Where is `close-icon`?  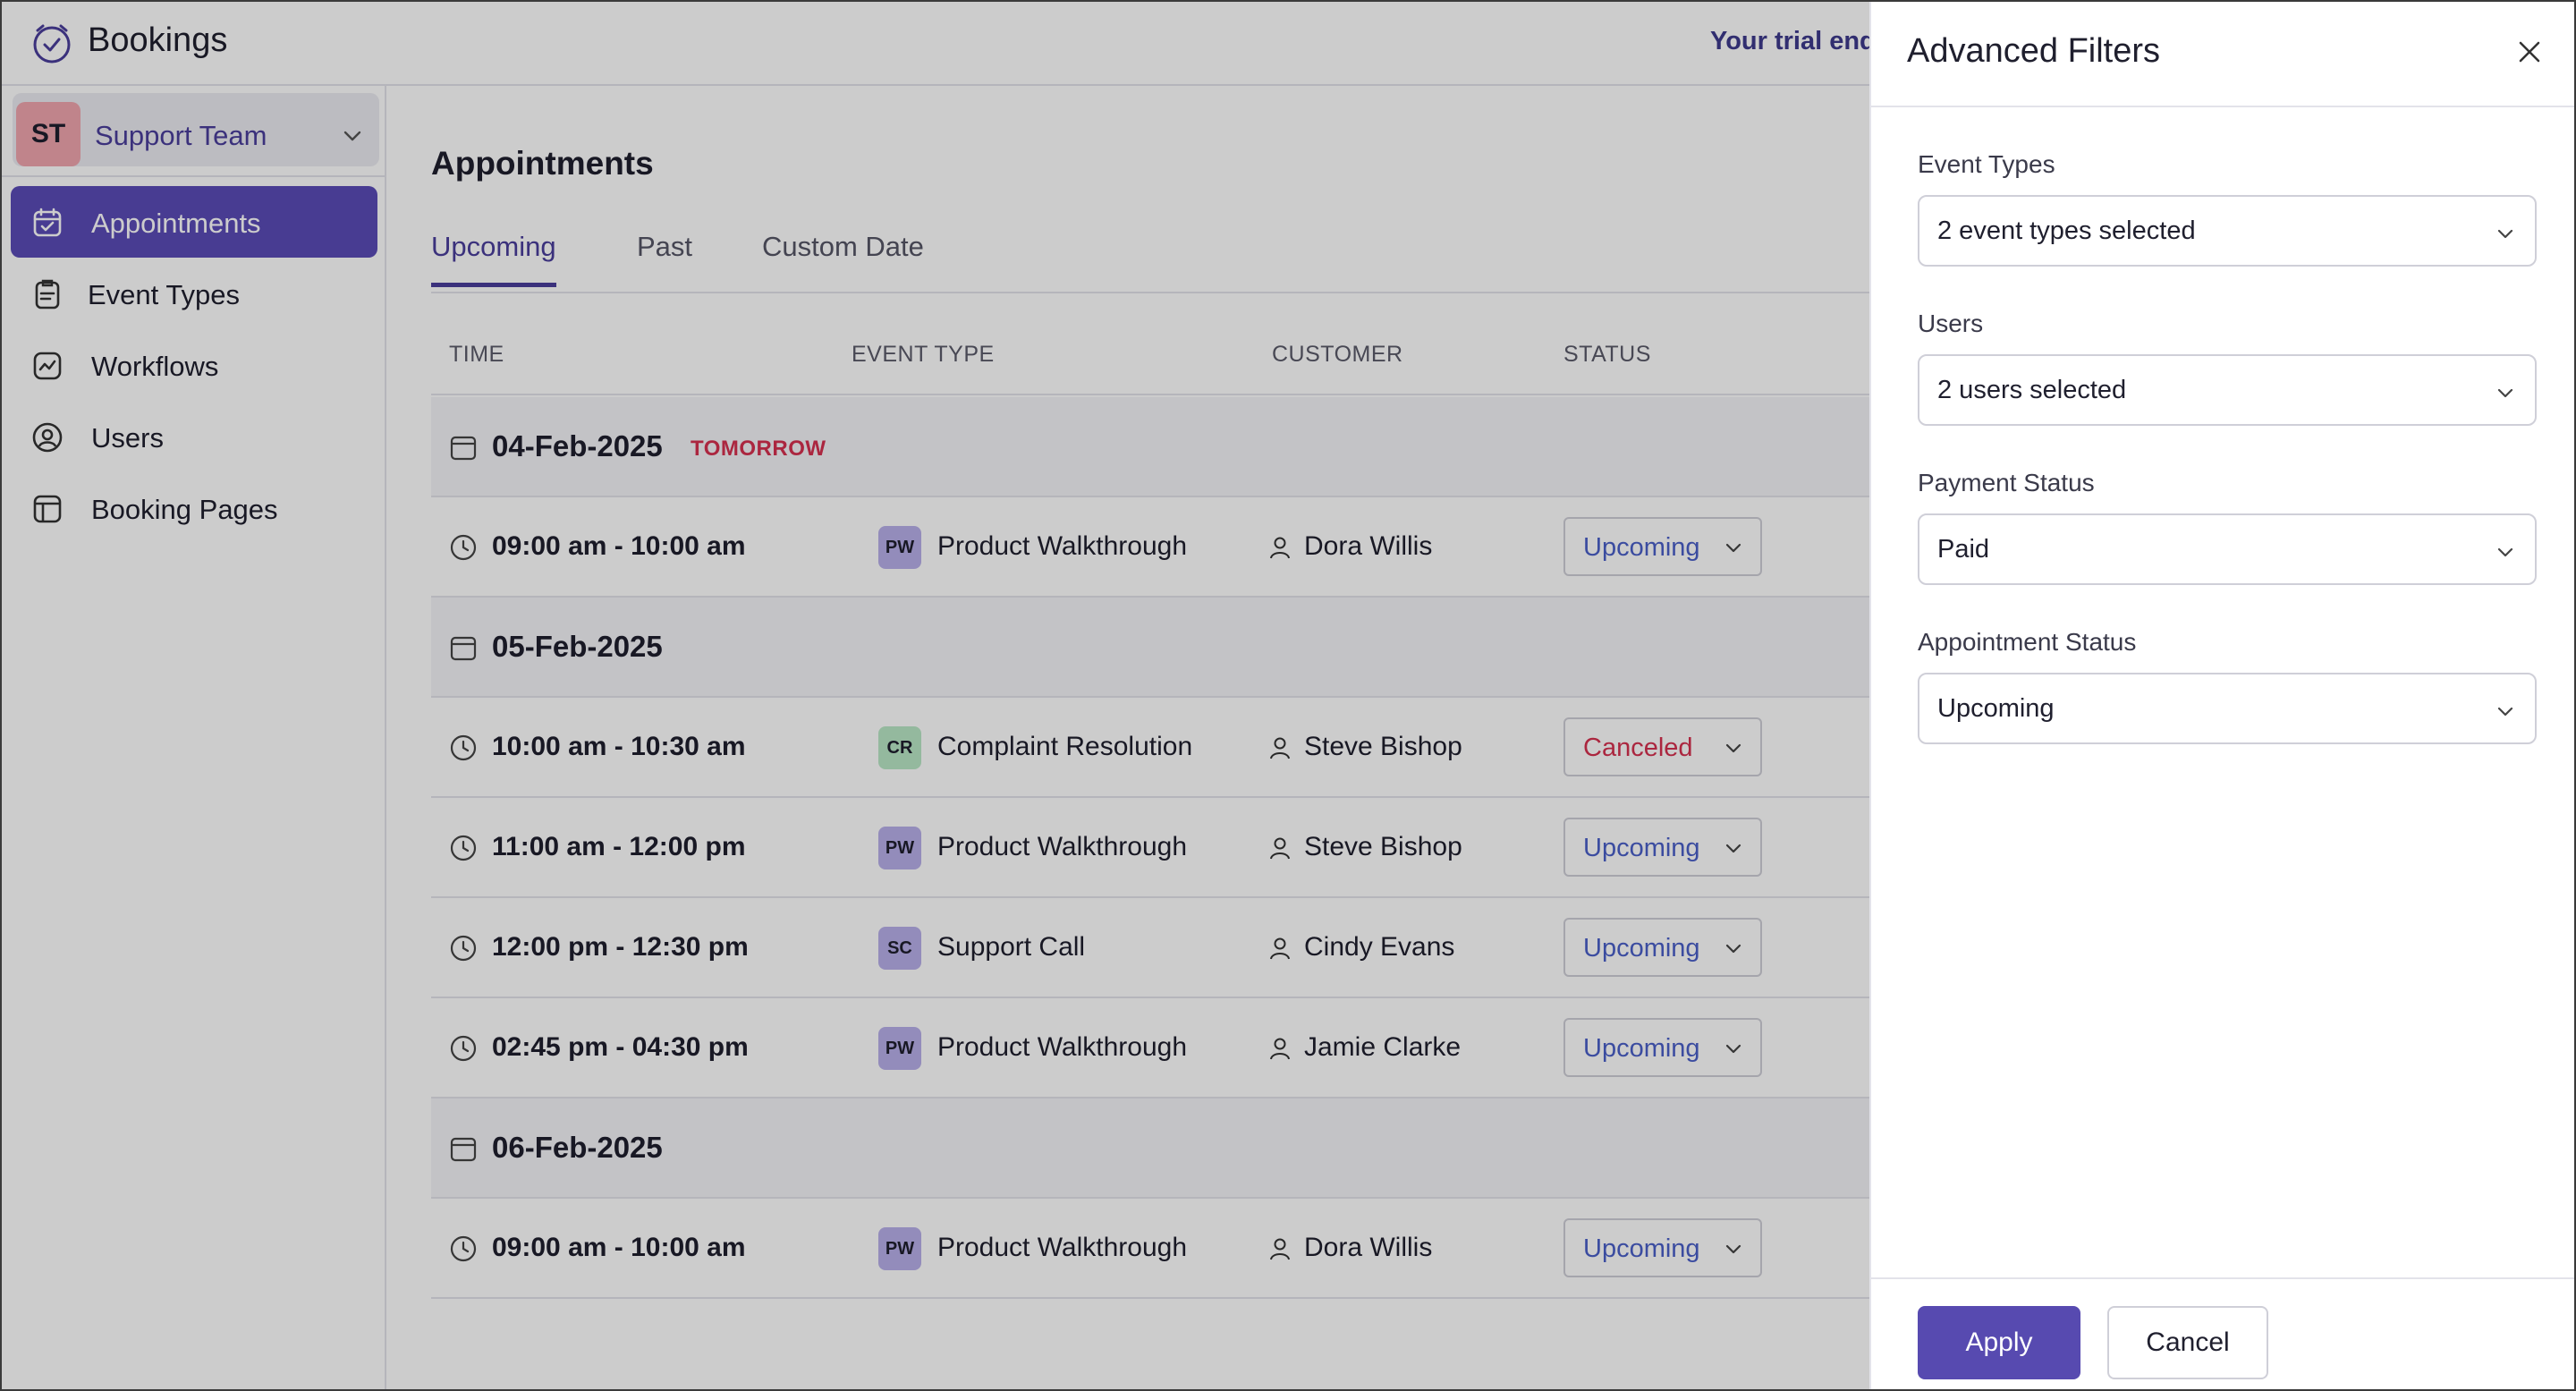 close-icon is located at coordinates (2529, 52).